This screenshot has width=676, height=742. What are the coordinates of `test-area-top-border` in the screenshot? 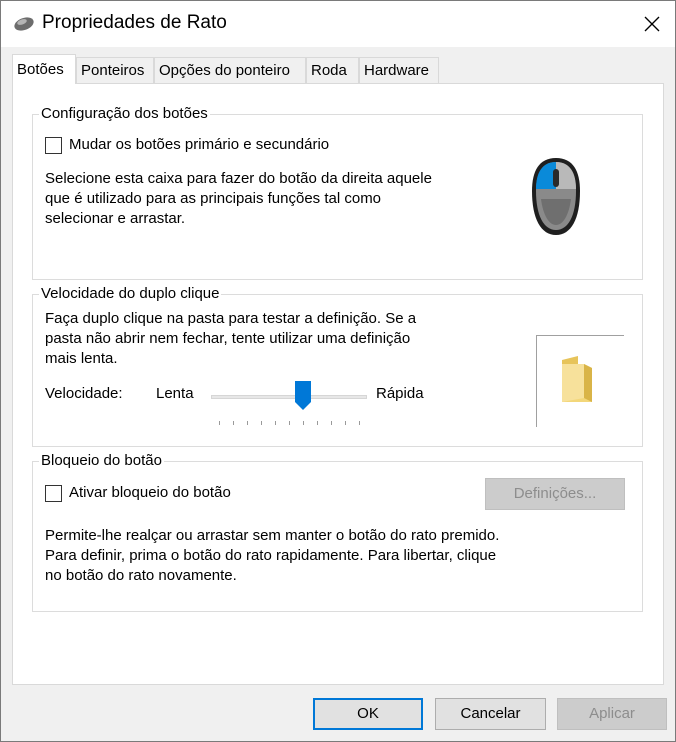 It's located at (580, 335).